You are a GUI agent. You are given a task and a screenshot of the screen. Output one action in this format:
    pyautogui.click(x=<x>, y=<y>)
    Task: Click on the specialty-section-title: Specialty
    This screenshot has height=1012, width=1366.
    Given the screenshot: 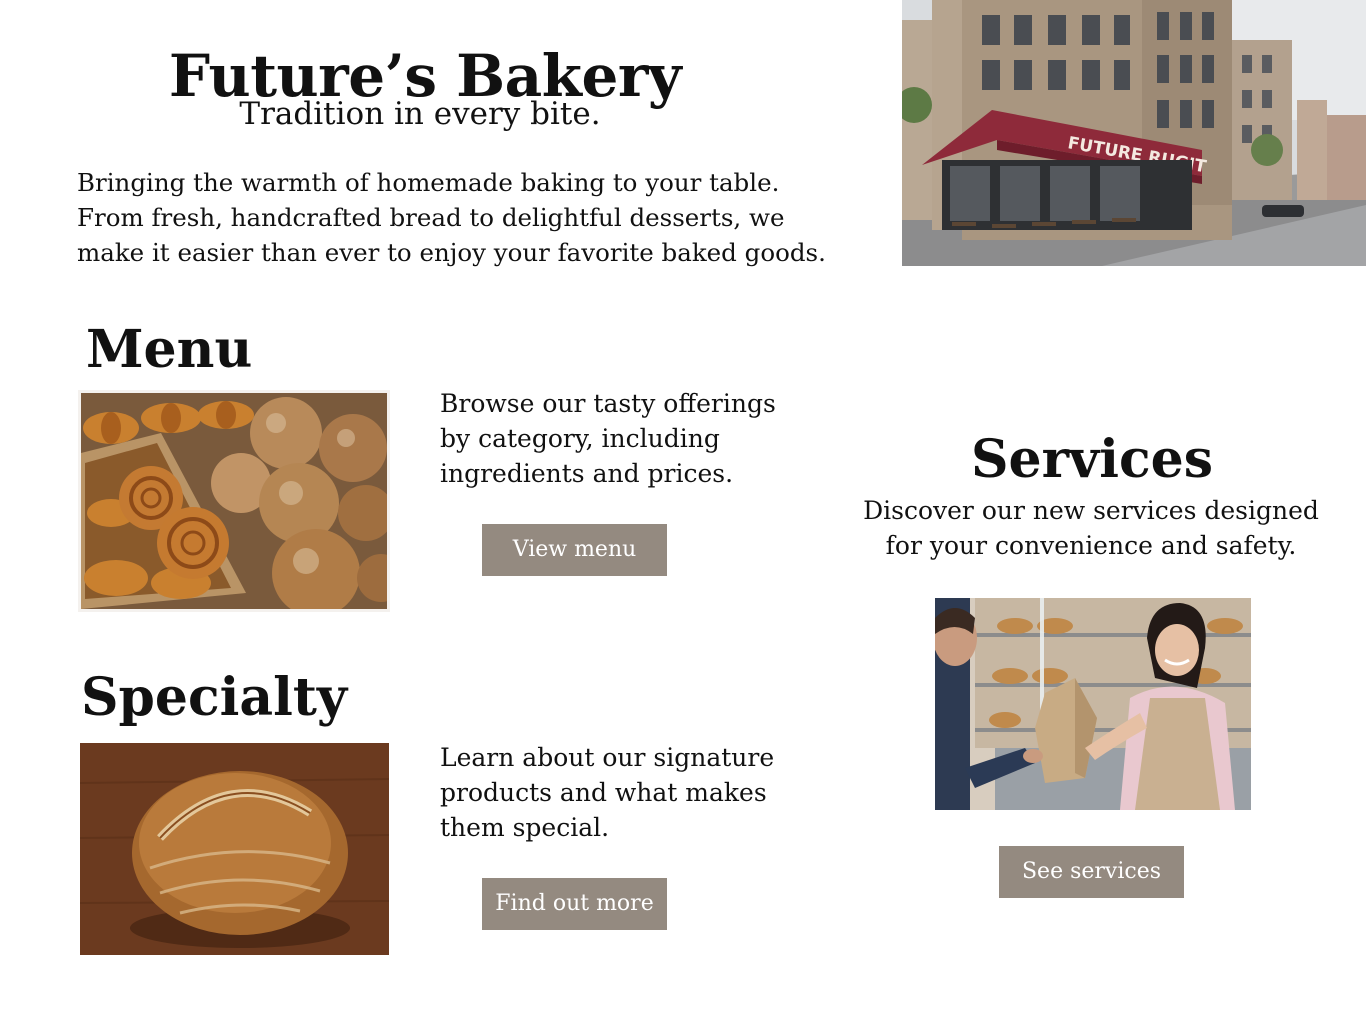 What is the action you would take?
    pyautogui.click(x=214, y=697)
    